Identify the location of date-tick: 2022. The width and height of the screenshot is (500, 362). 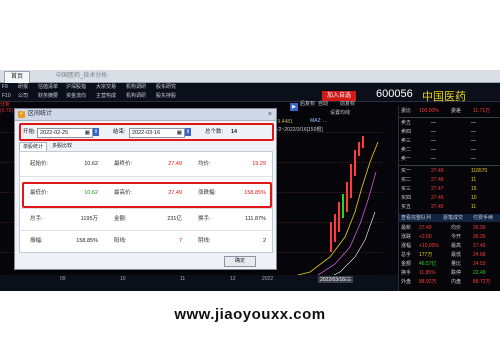
(268, 279).